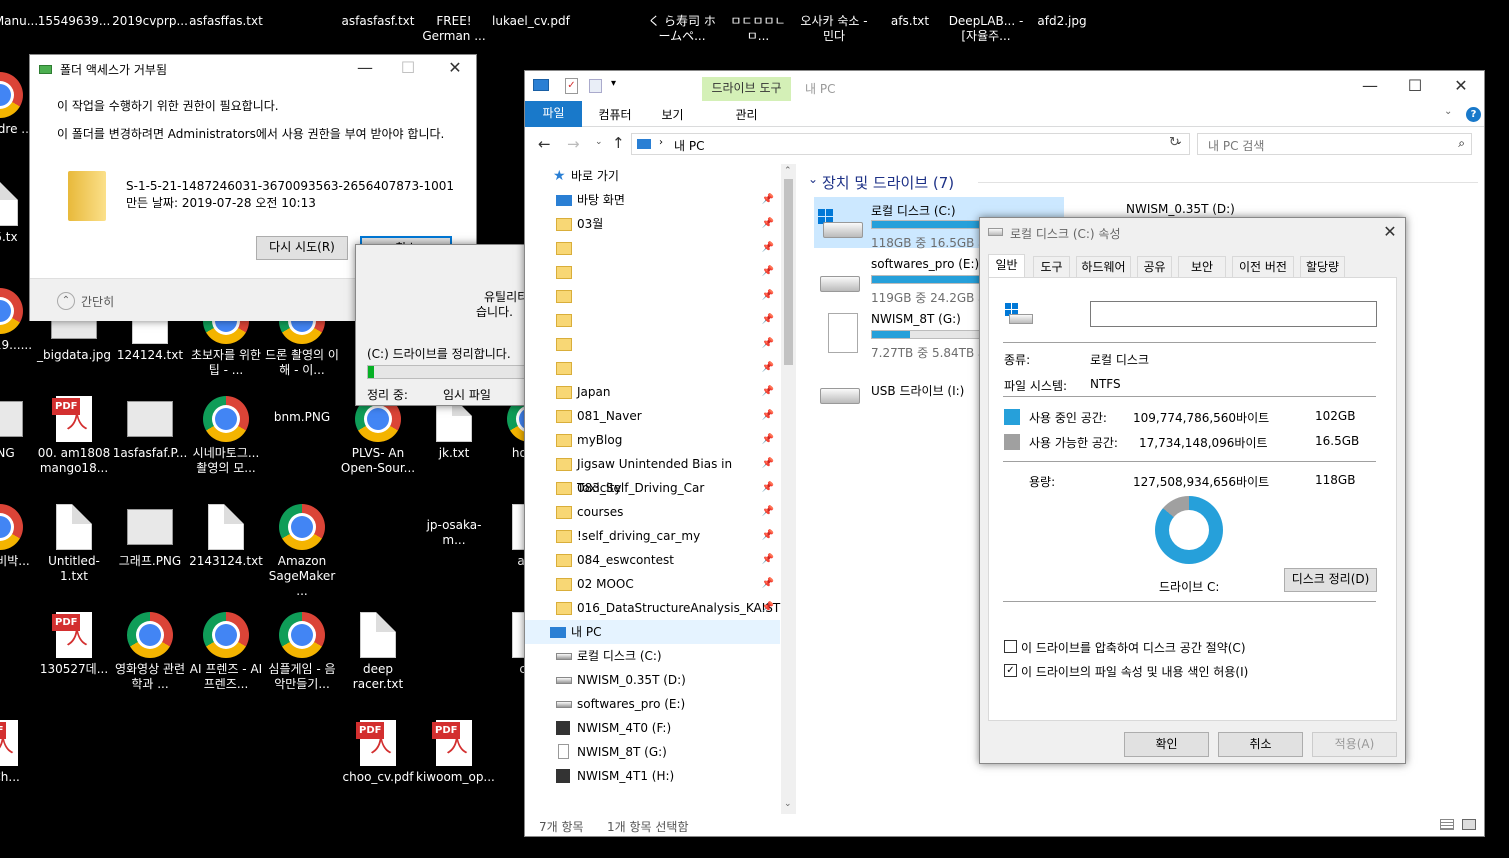  I want to click on nav-item: NWISM_4T1 (H:), so click(652, 776).